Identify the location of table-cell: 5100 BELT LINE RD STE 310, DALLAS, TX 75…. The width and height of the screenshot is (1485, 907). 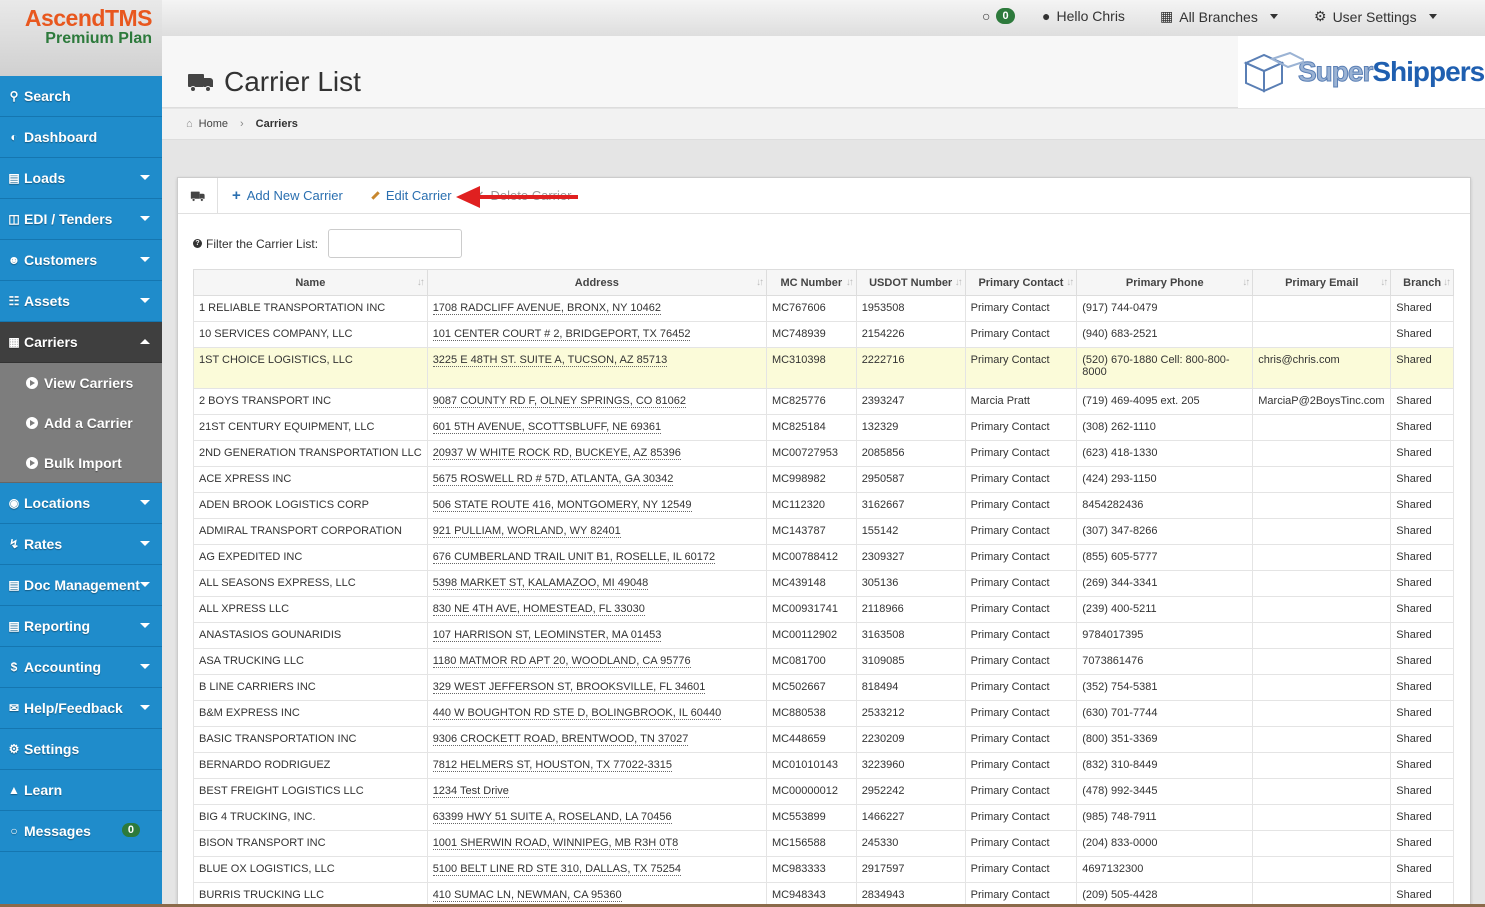
(596, 869).